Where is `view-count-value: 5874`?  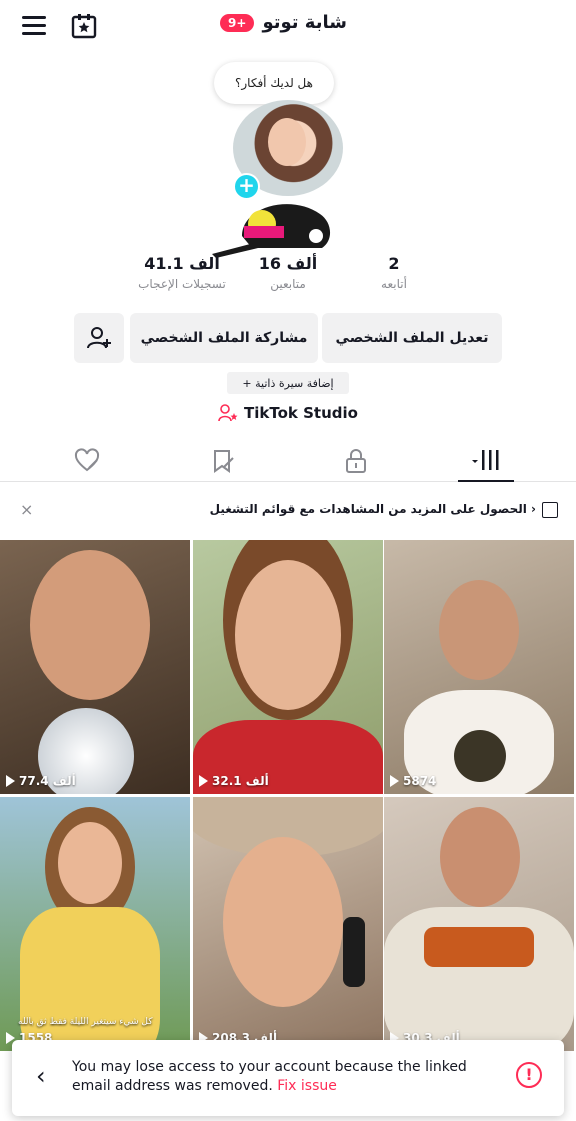
view-count-value: 5874 is located at coordinates (420, 781).